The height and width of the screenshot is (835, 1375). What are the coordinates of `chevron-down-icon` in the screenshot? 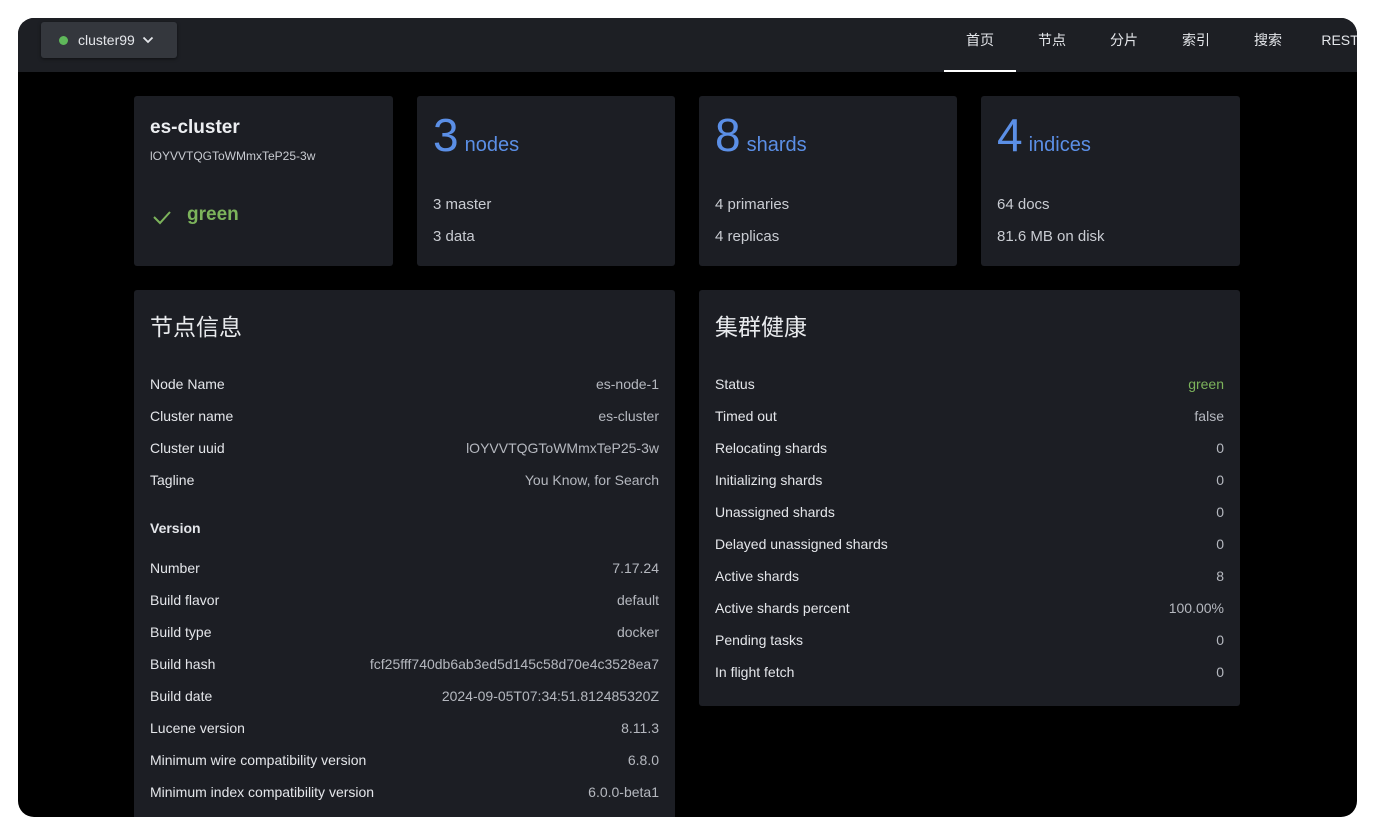 It's located at (147, 40).